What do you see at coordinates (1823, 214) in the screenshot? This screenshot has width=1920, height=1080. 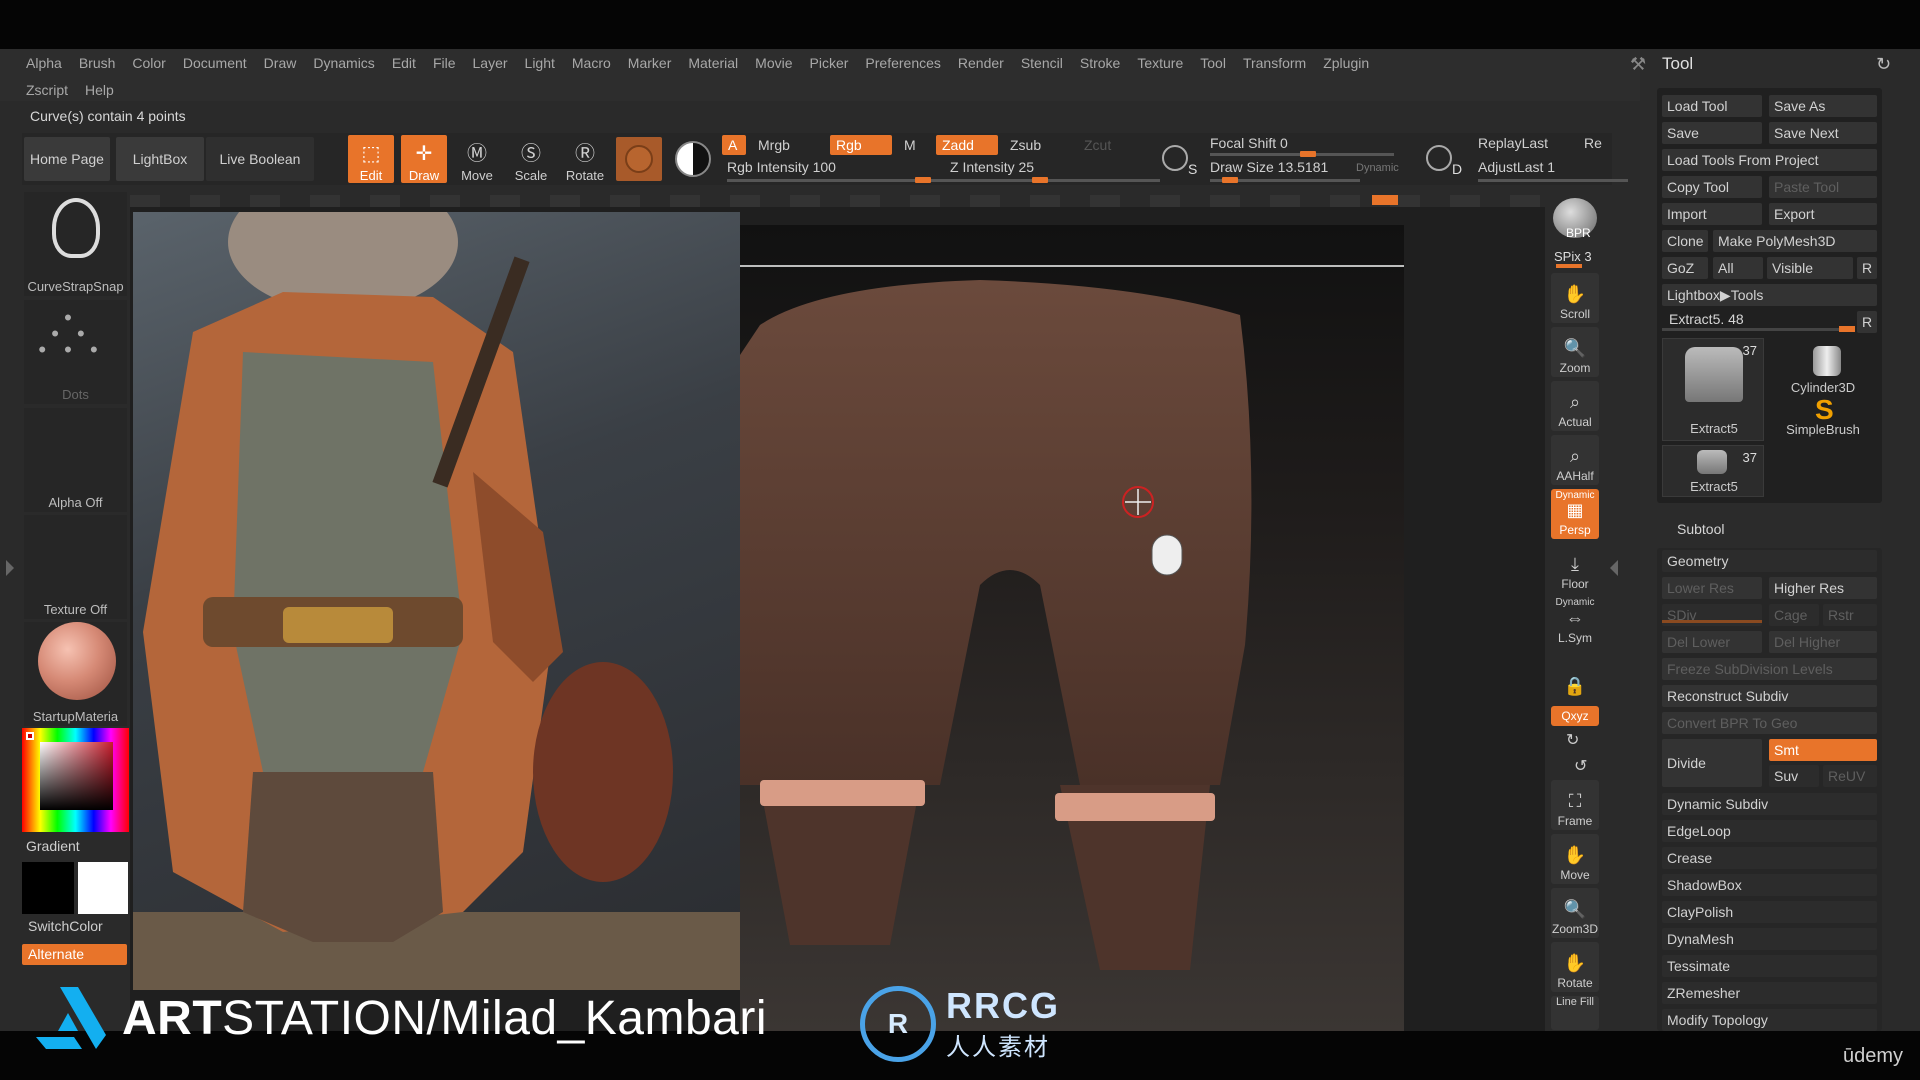 I see `export-button: Export` at bounding box center [1823, 214].